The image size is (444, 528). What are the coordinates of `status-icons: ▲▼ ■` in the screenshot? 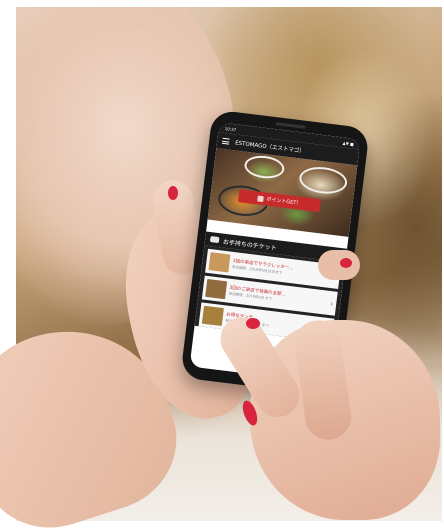 It's located at (348, 143).